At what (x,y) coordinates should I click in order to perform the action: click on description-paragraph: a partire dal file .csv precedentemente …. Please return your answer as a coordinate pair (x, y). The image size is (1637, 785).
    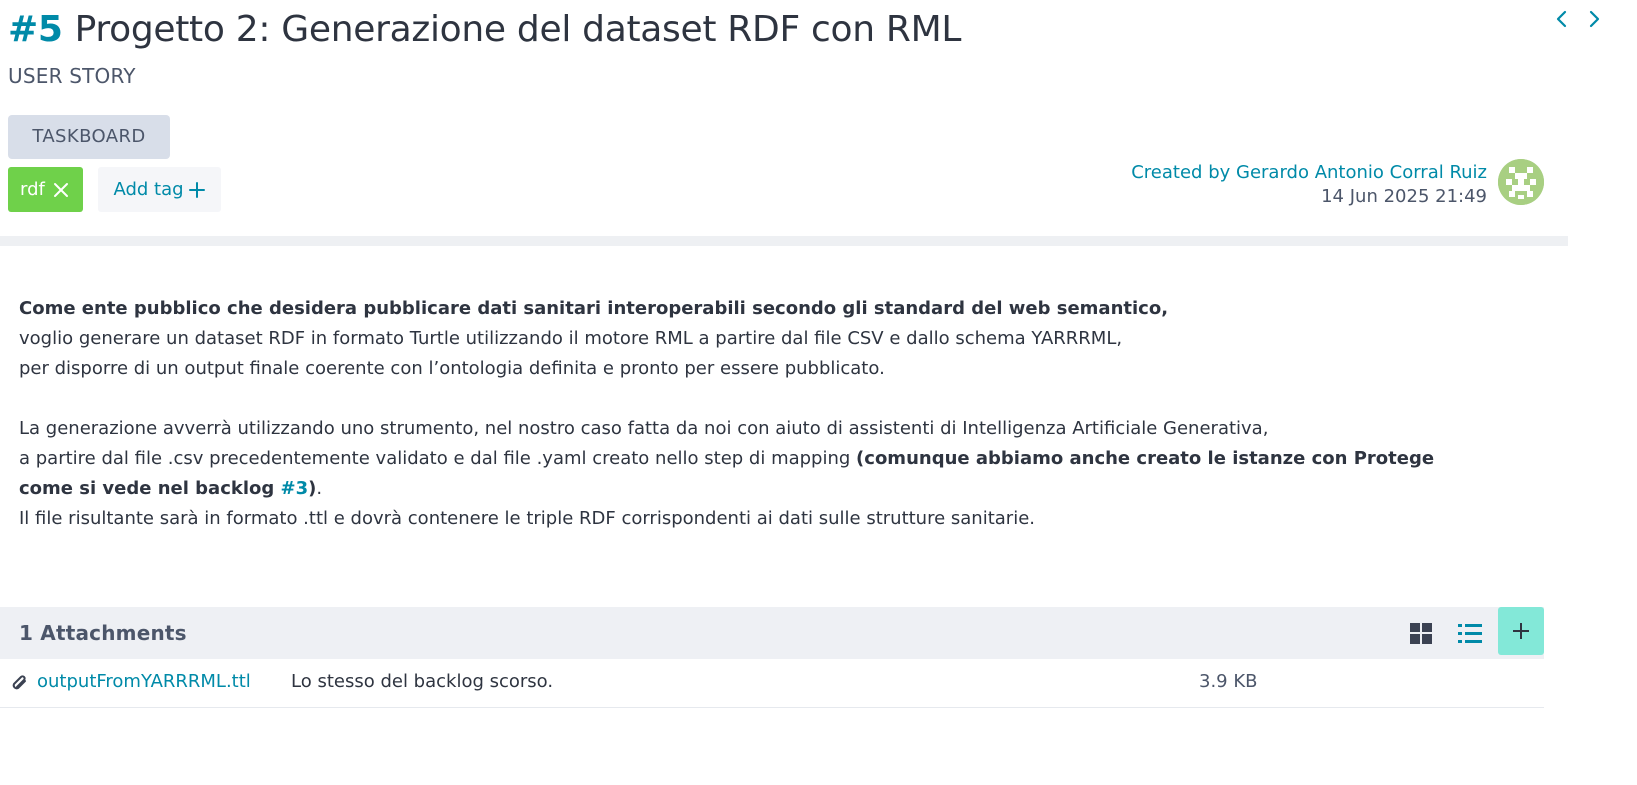
    Looking at the image, I should click on (739, 474).